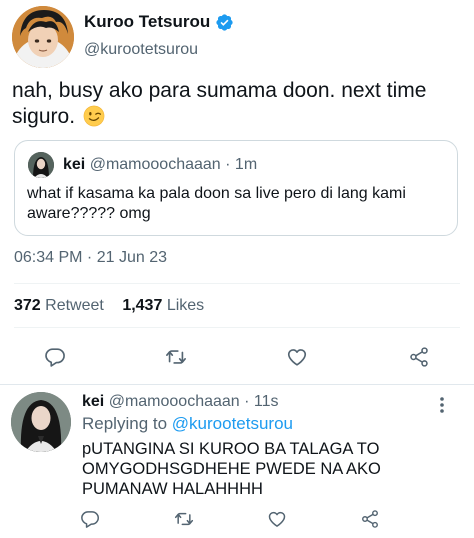 The width and height of the screenshot is (474, 538). Describe the element at coordinates (147, 22) in the screenshot. I see `author-name: Kuroo Tetsurou` at that location.